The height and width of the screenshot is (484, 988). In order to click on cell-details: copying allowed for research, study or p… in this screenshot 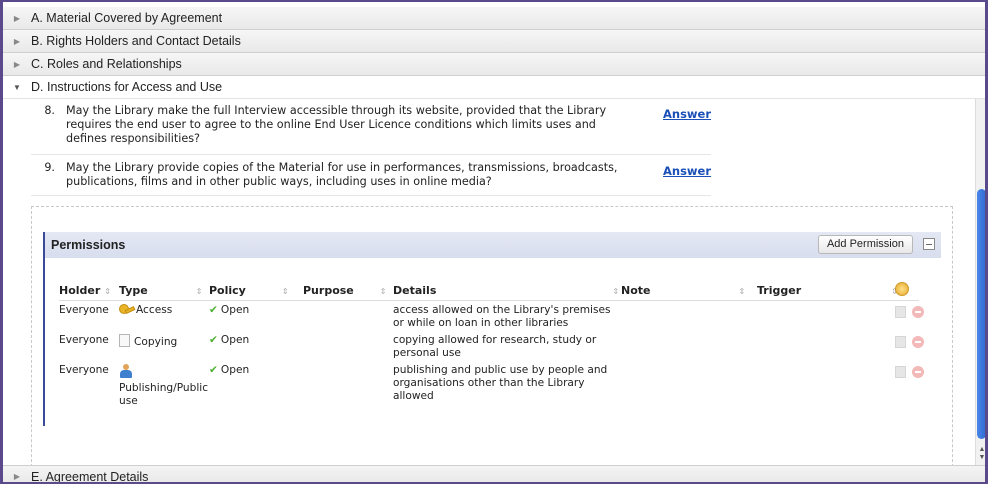, I will do `click(495, 346)`.